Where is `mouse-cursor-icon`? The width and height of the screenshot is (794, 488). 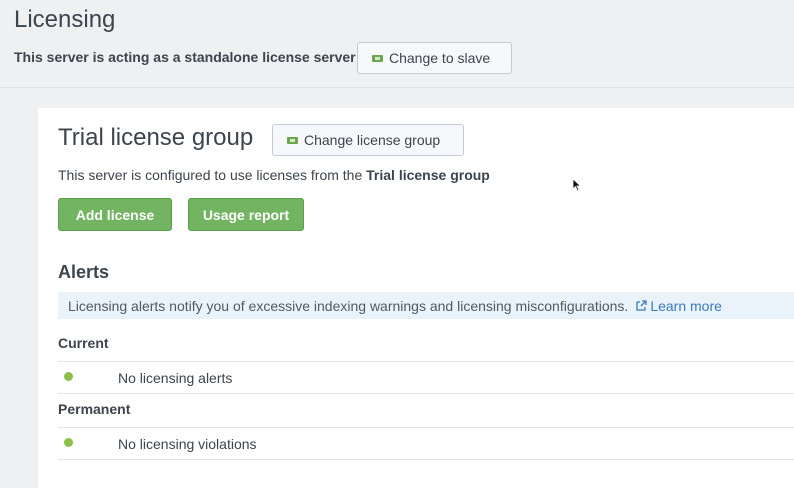
mouse-cursor-icon is located at coordinates (577, 185).